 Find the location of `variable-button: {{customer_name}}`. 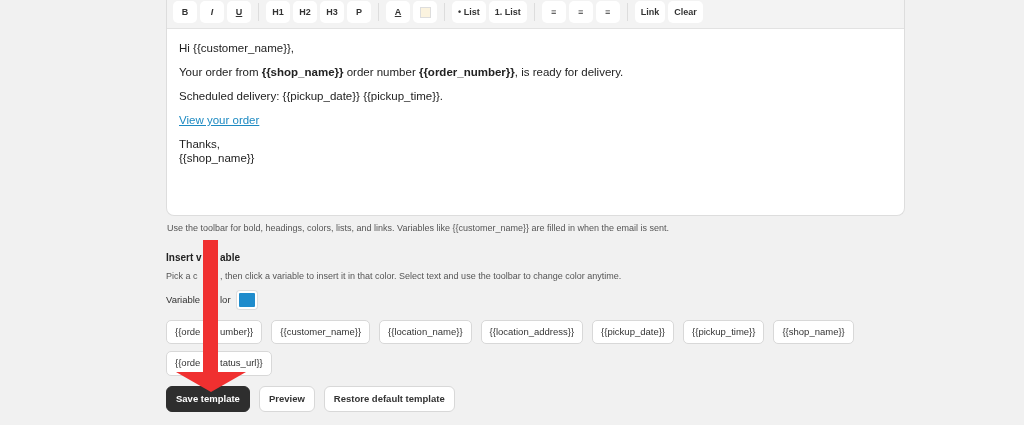

variable-button: {{customer_name}} is located at coordinates (321, 332).